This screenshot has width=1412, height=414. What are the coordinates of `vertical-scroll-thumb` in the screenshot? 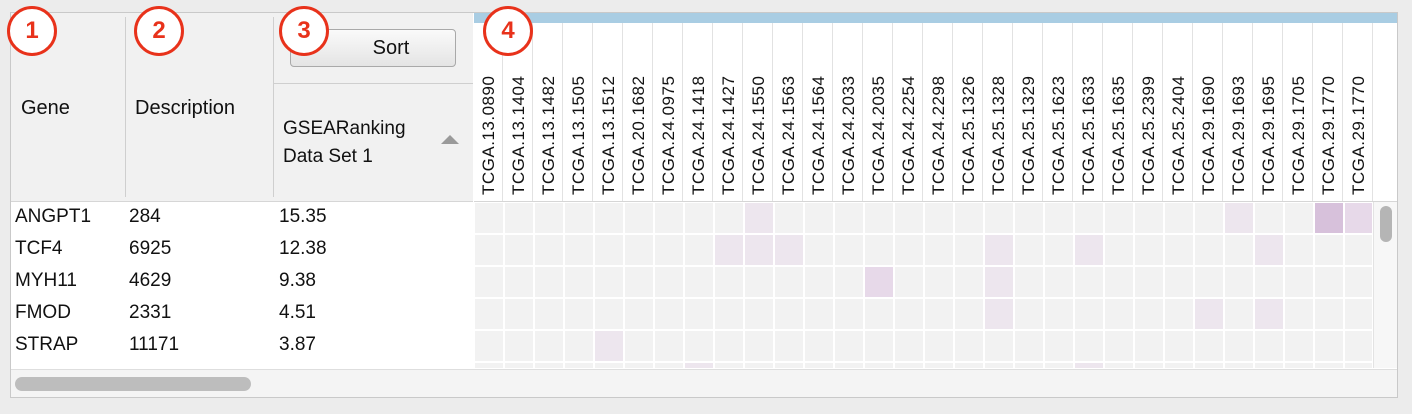 It's located at (1386, 224).